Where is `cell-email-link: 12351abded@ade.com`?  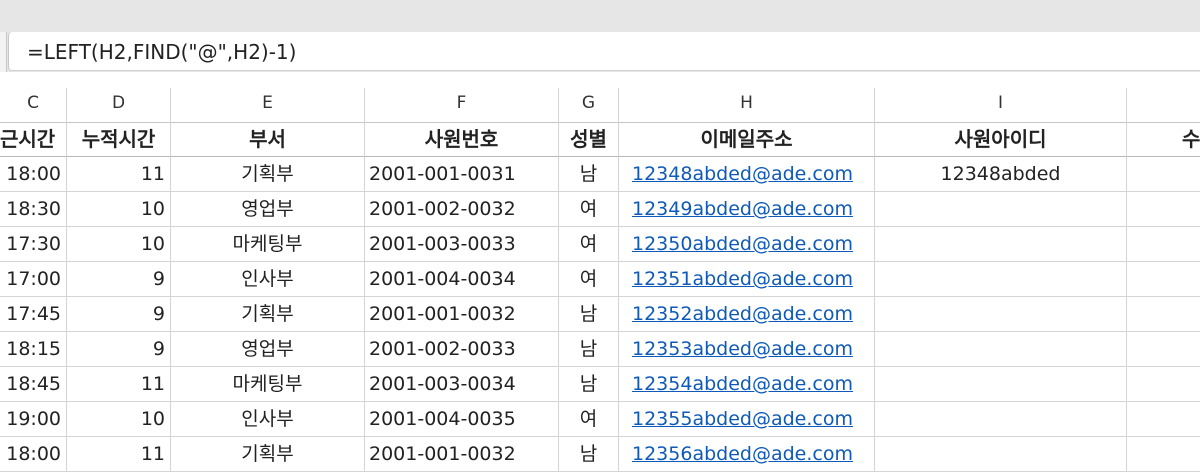 cell-email-link: 12351abded@ade.com is located at coordinates (747, 279).